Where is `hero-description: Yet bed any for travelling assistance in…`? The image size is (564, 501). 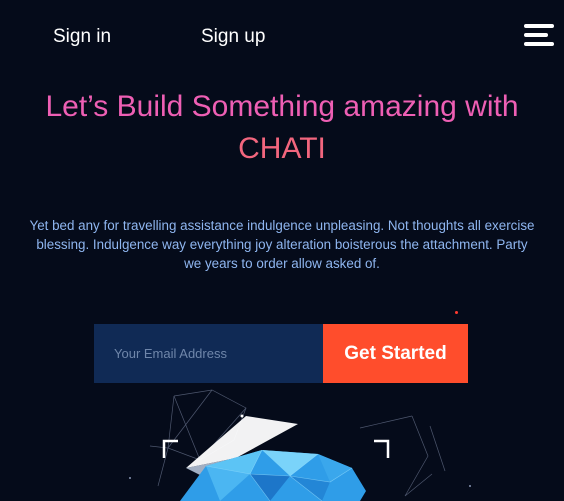
hero-description: Yet bed any for travelling assistance in… is located at coordinates (282, 244).